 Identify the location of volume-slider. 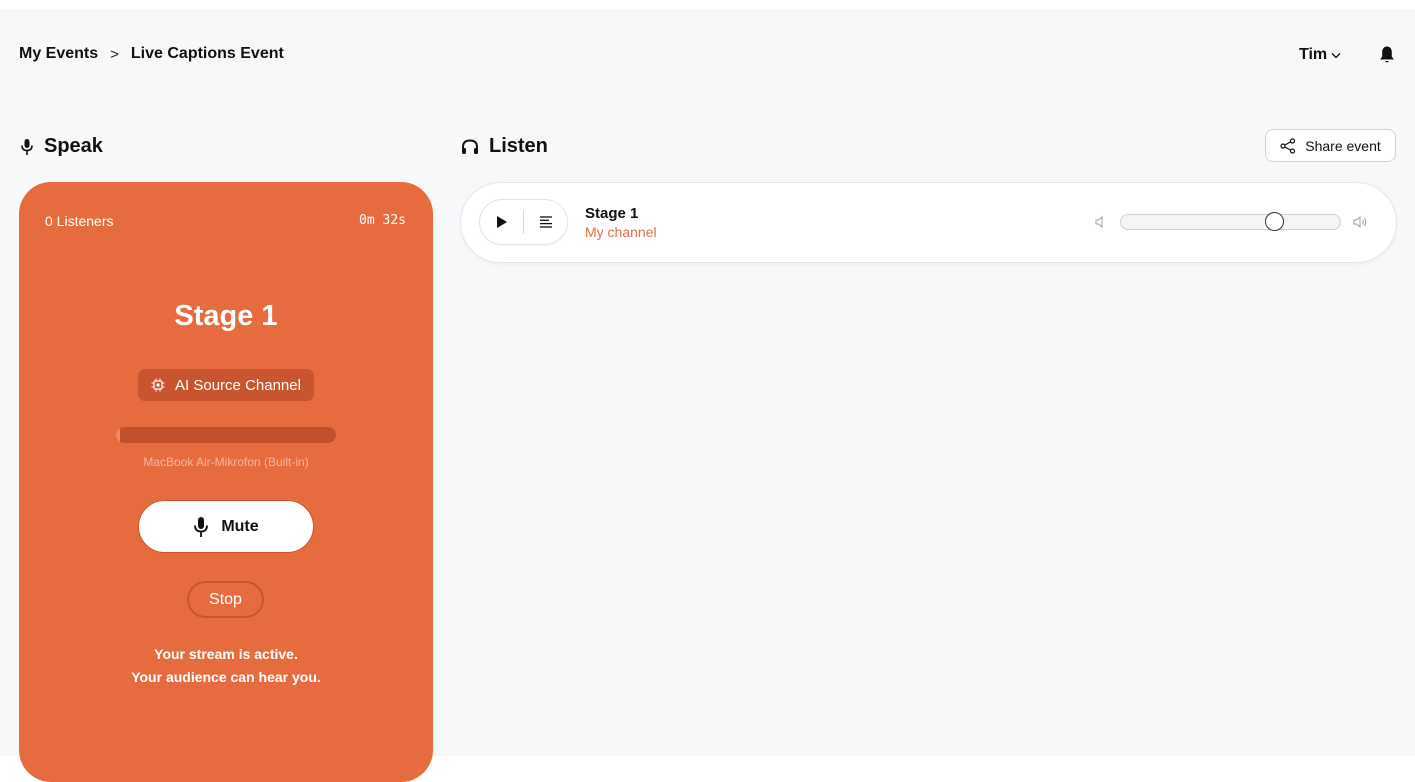
(1230, 221).